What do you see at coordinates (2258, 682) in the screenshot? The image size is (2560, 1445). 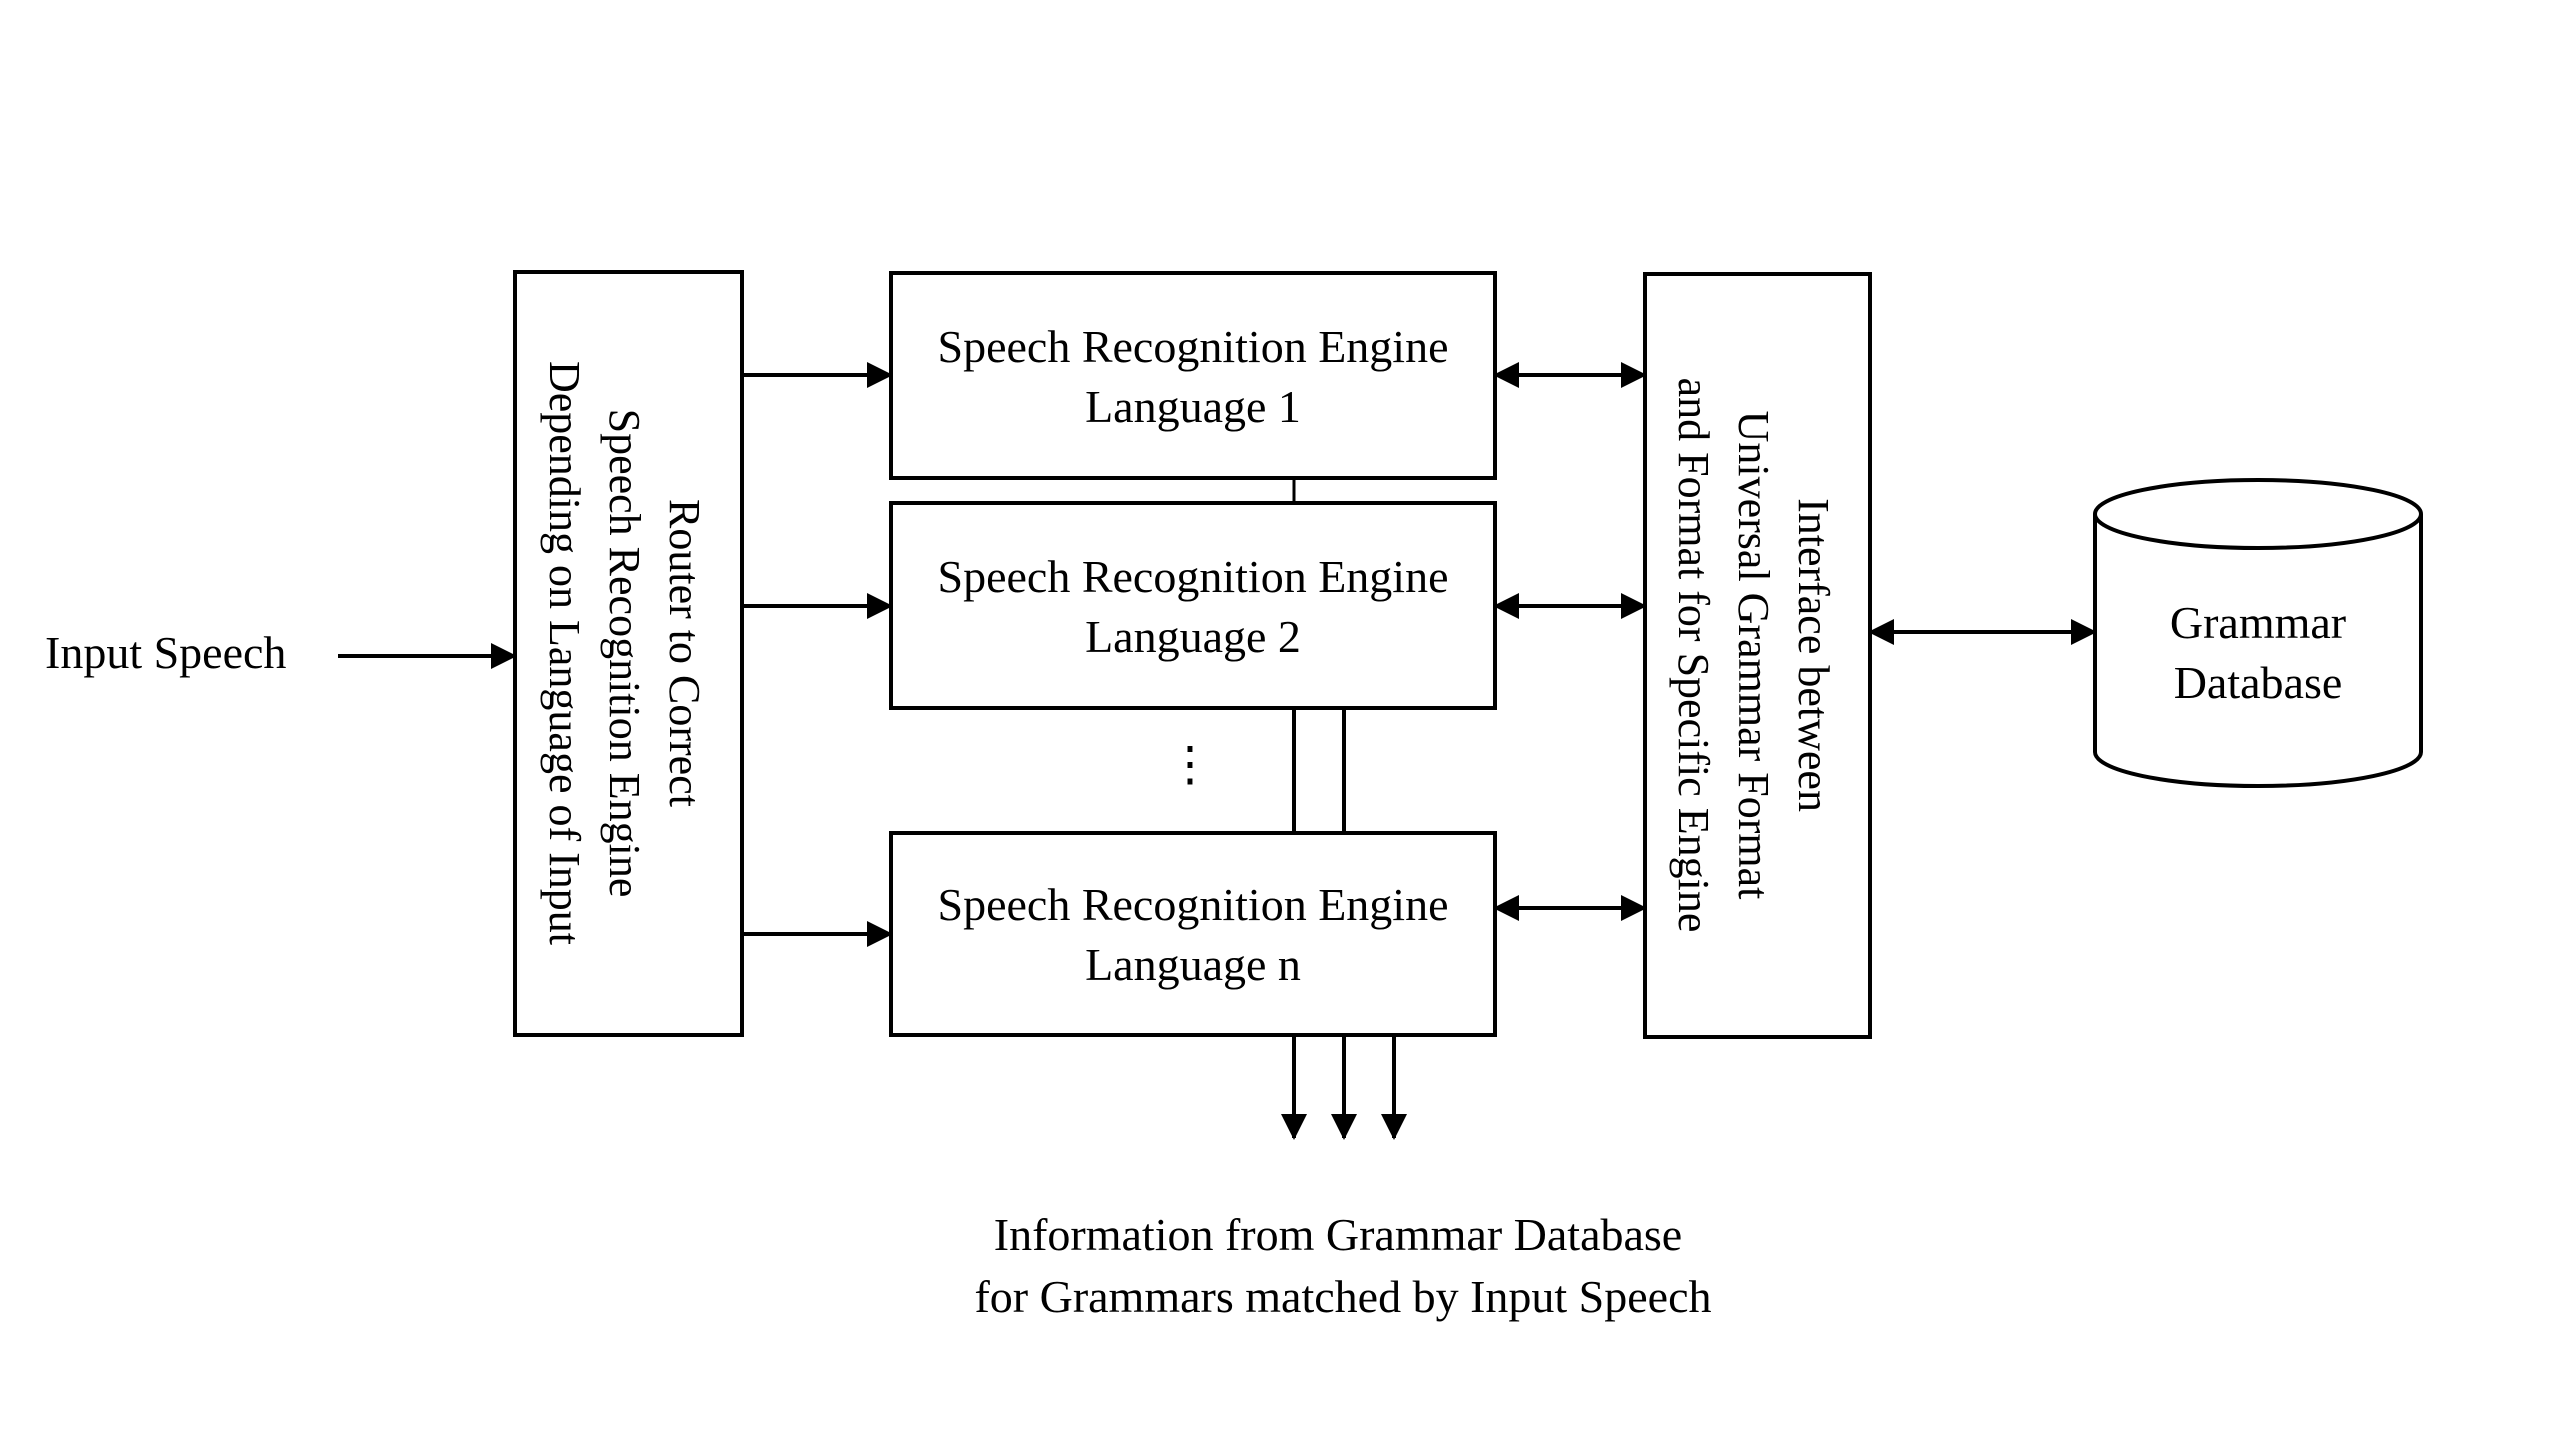 I see `database-line-2: Database` at bounding box center [2258, 682].